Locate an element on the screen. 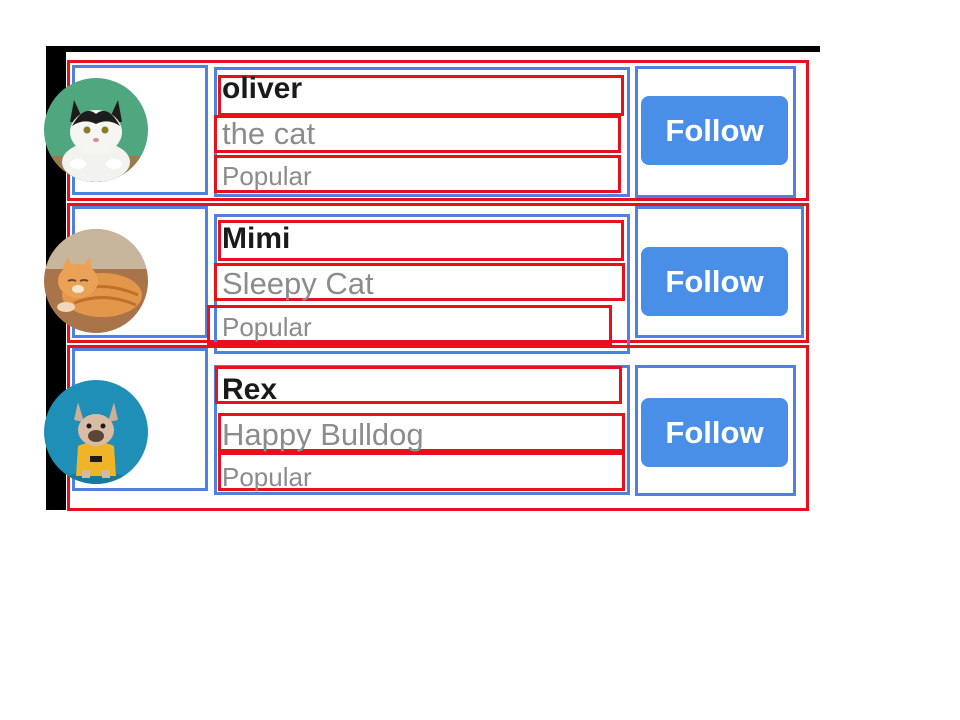 This screenshot has width=960, height=720. user-name: oliver is located at coordinates (262, 88).